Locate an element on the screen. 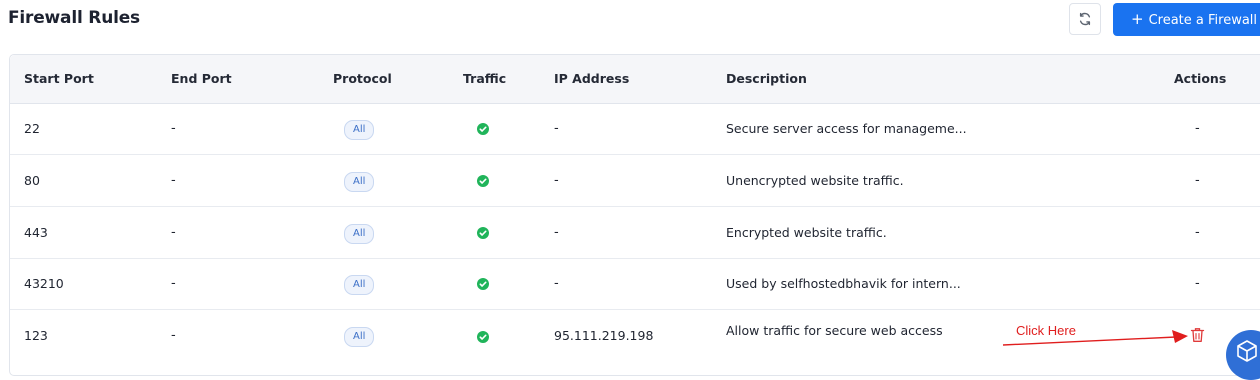 The height and width of the screenshot is (380, 1260). delete-rule-button is located at coordinates (1197, 335).